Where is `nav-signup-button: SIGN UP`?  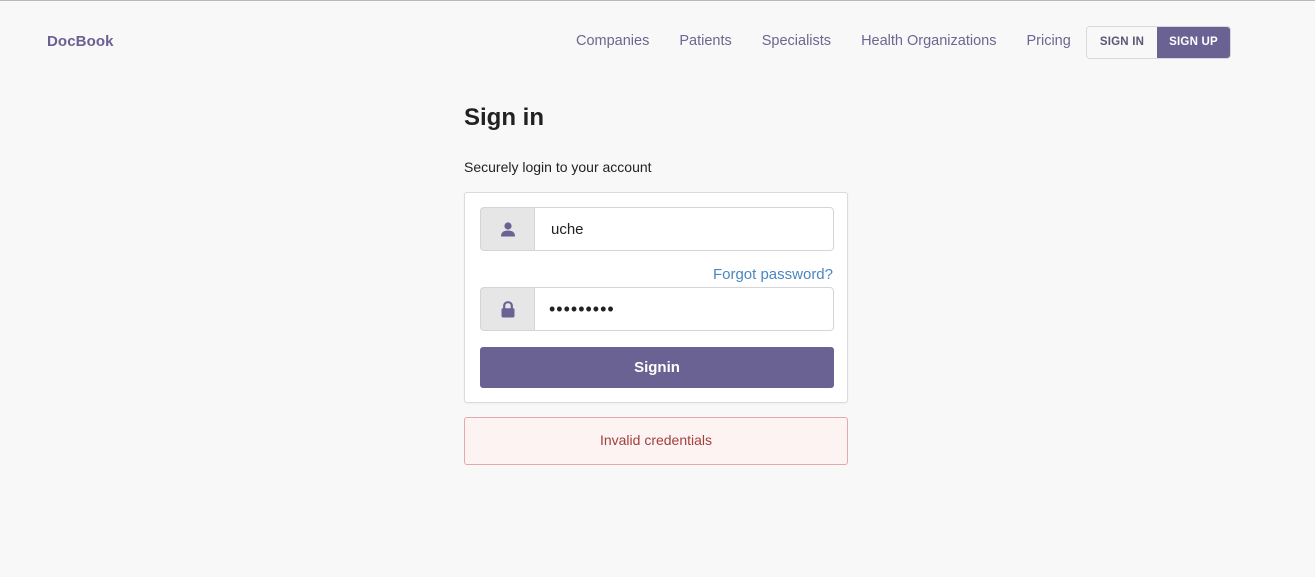
nav-signup-button: SIGN UP is located at coordinates (1193, 42).